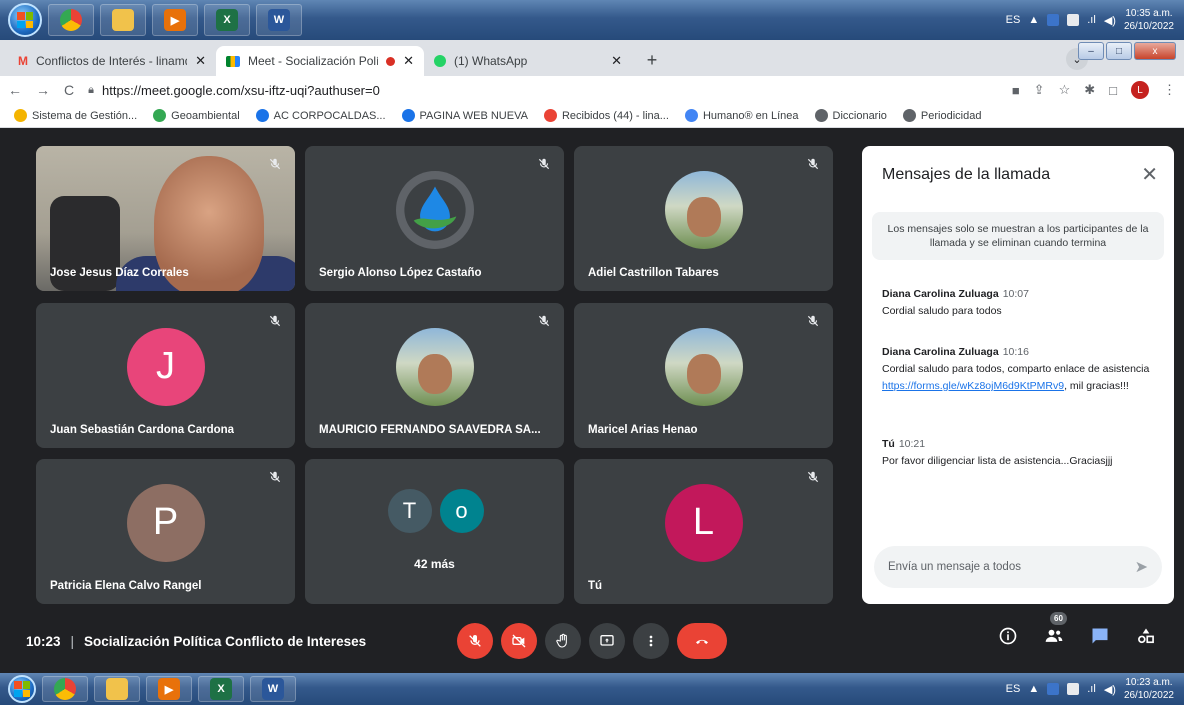  Describe the element at coordinates (1155, 51) in the screenshot. I see `close-window-button: x` at that location.